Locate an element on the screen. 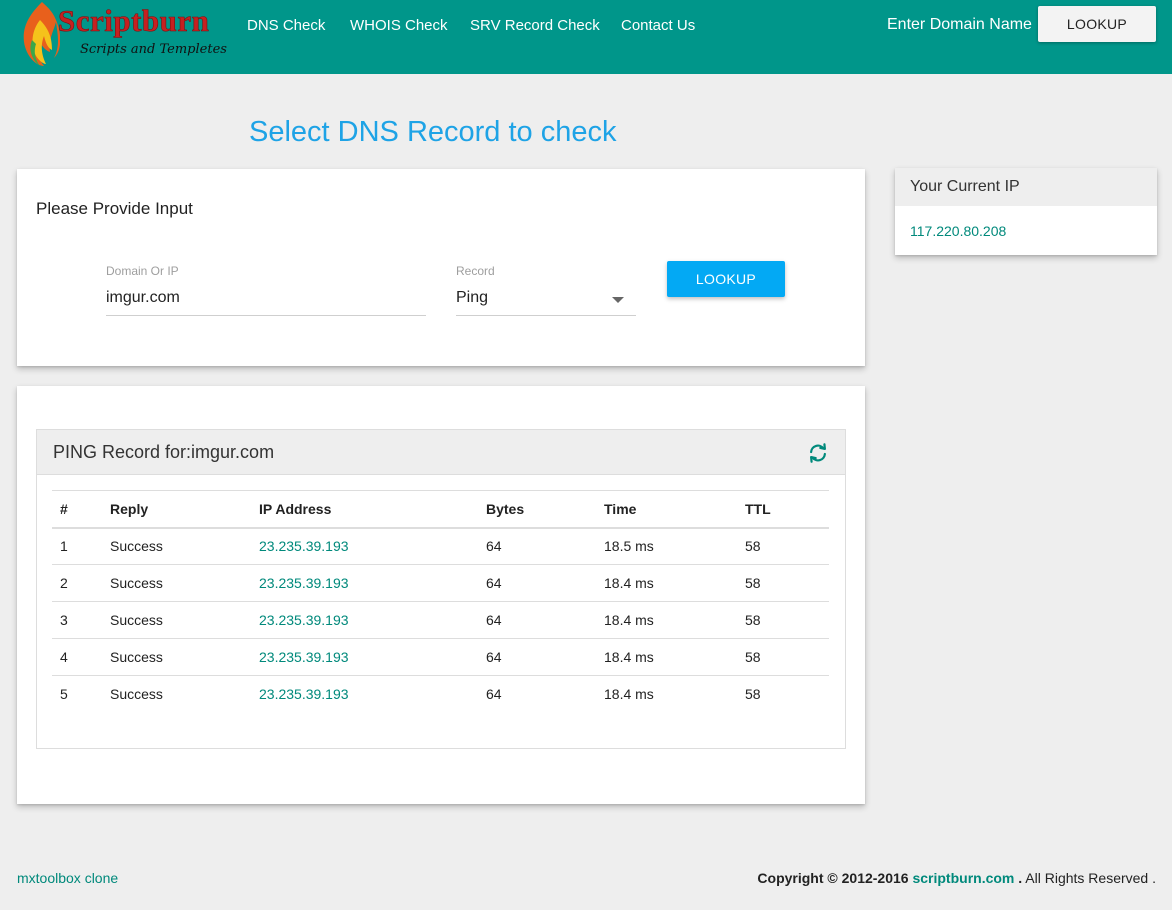 Image resolution: width=1172 pixels, height=910 pixels. copyright-text: Copyright © 2012-2016 is located at coordinates (833, 878).